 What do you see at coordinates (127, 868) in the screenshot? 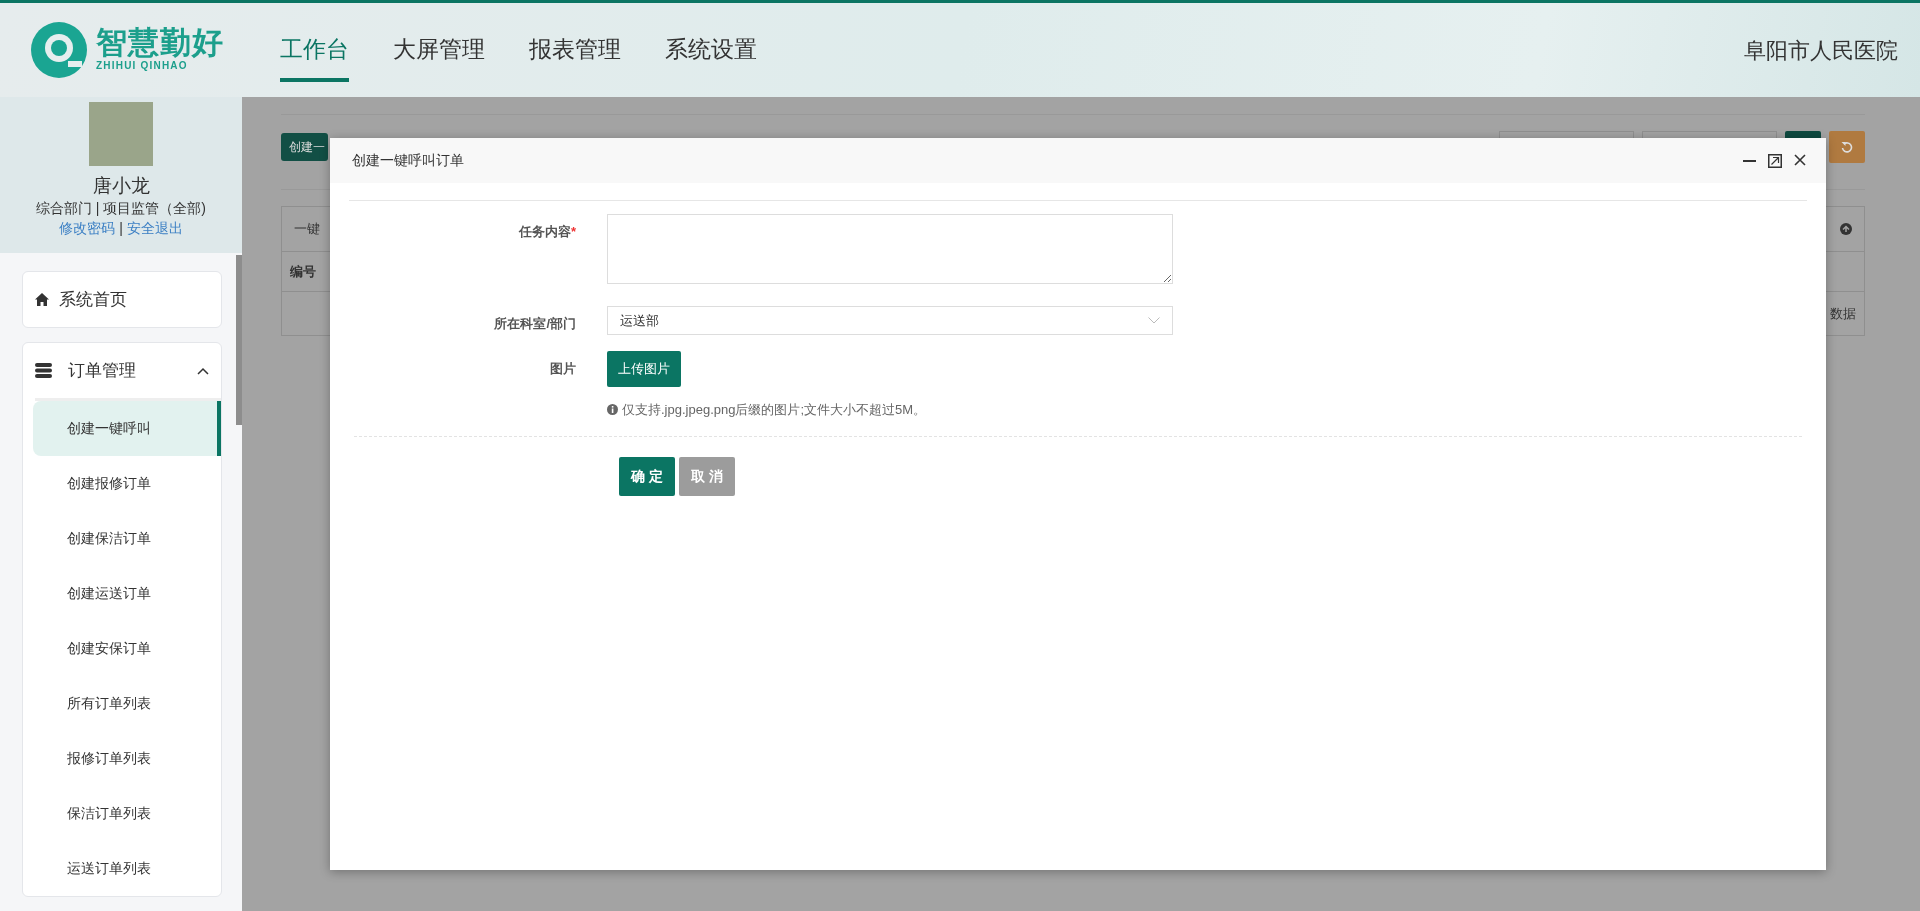
I see `menu-item: 运送订单列表` at bounding box center [127, 868].